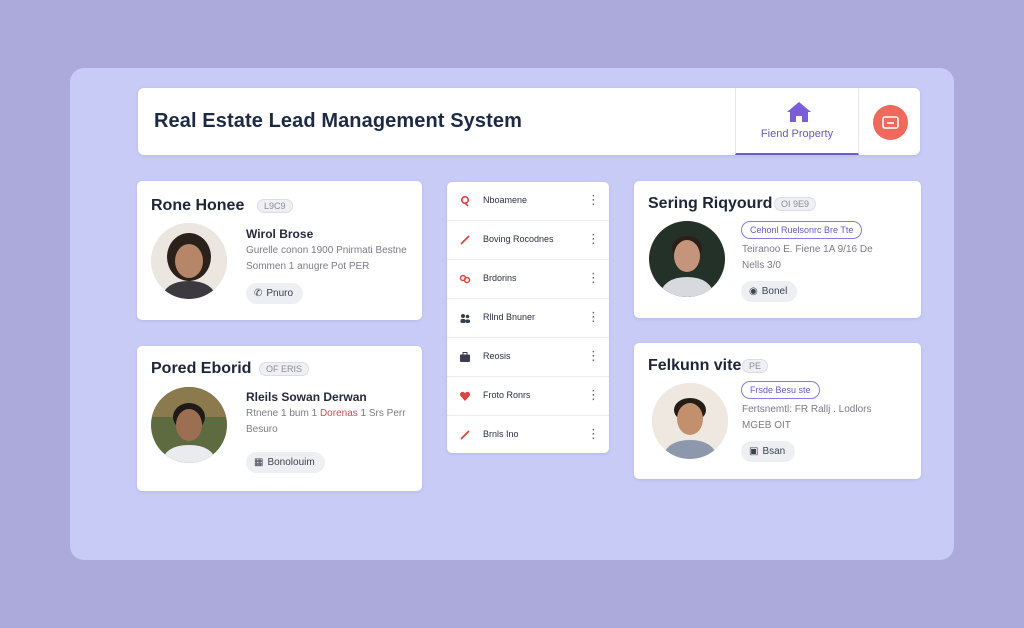 This screenshot has height=628, width=1024. I want to click on list-item: Rllnd Bnuner ⋮, so click(528, 318).